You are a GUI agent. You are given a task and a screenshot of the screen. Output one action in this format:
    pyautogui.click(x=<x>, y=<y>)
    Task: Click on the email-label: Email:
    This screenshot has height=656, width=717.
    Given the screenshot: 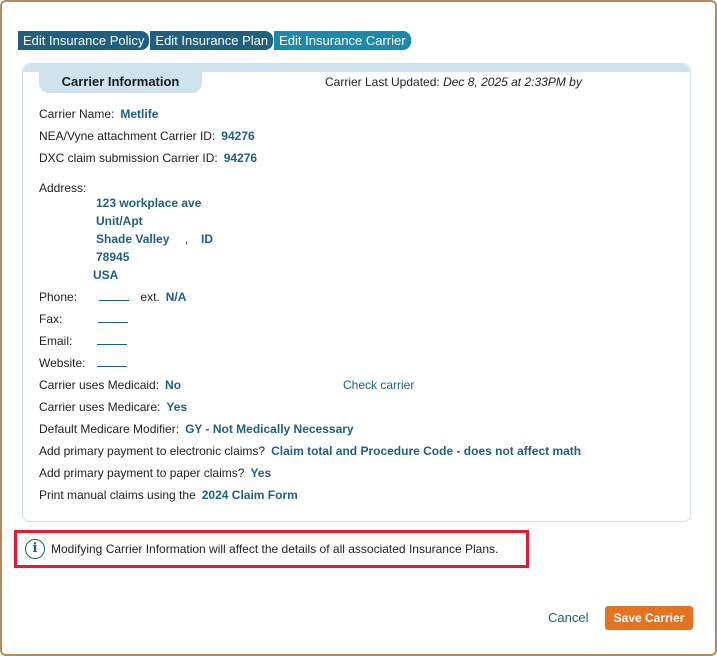 What is the action you would take?
    pyautogui.click(x=56, y=341)
    